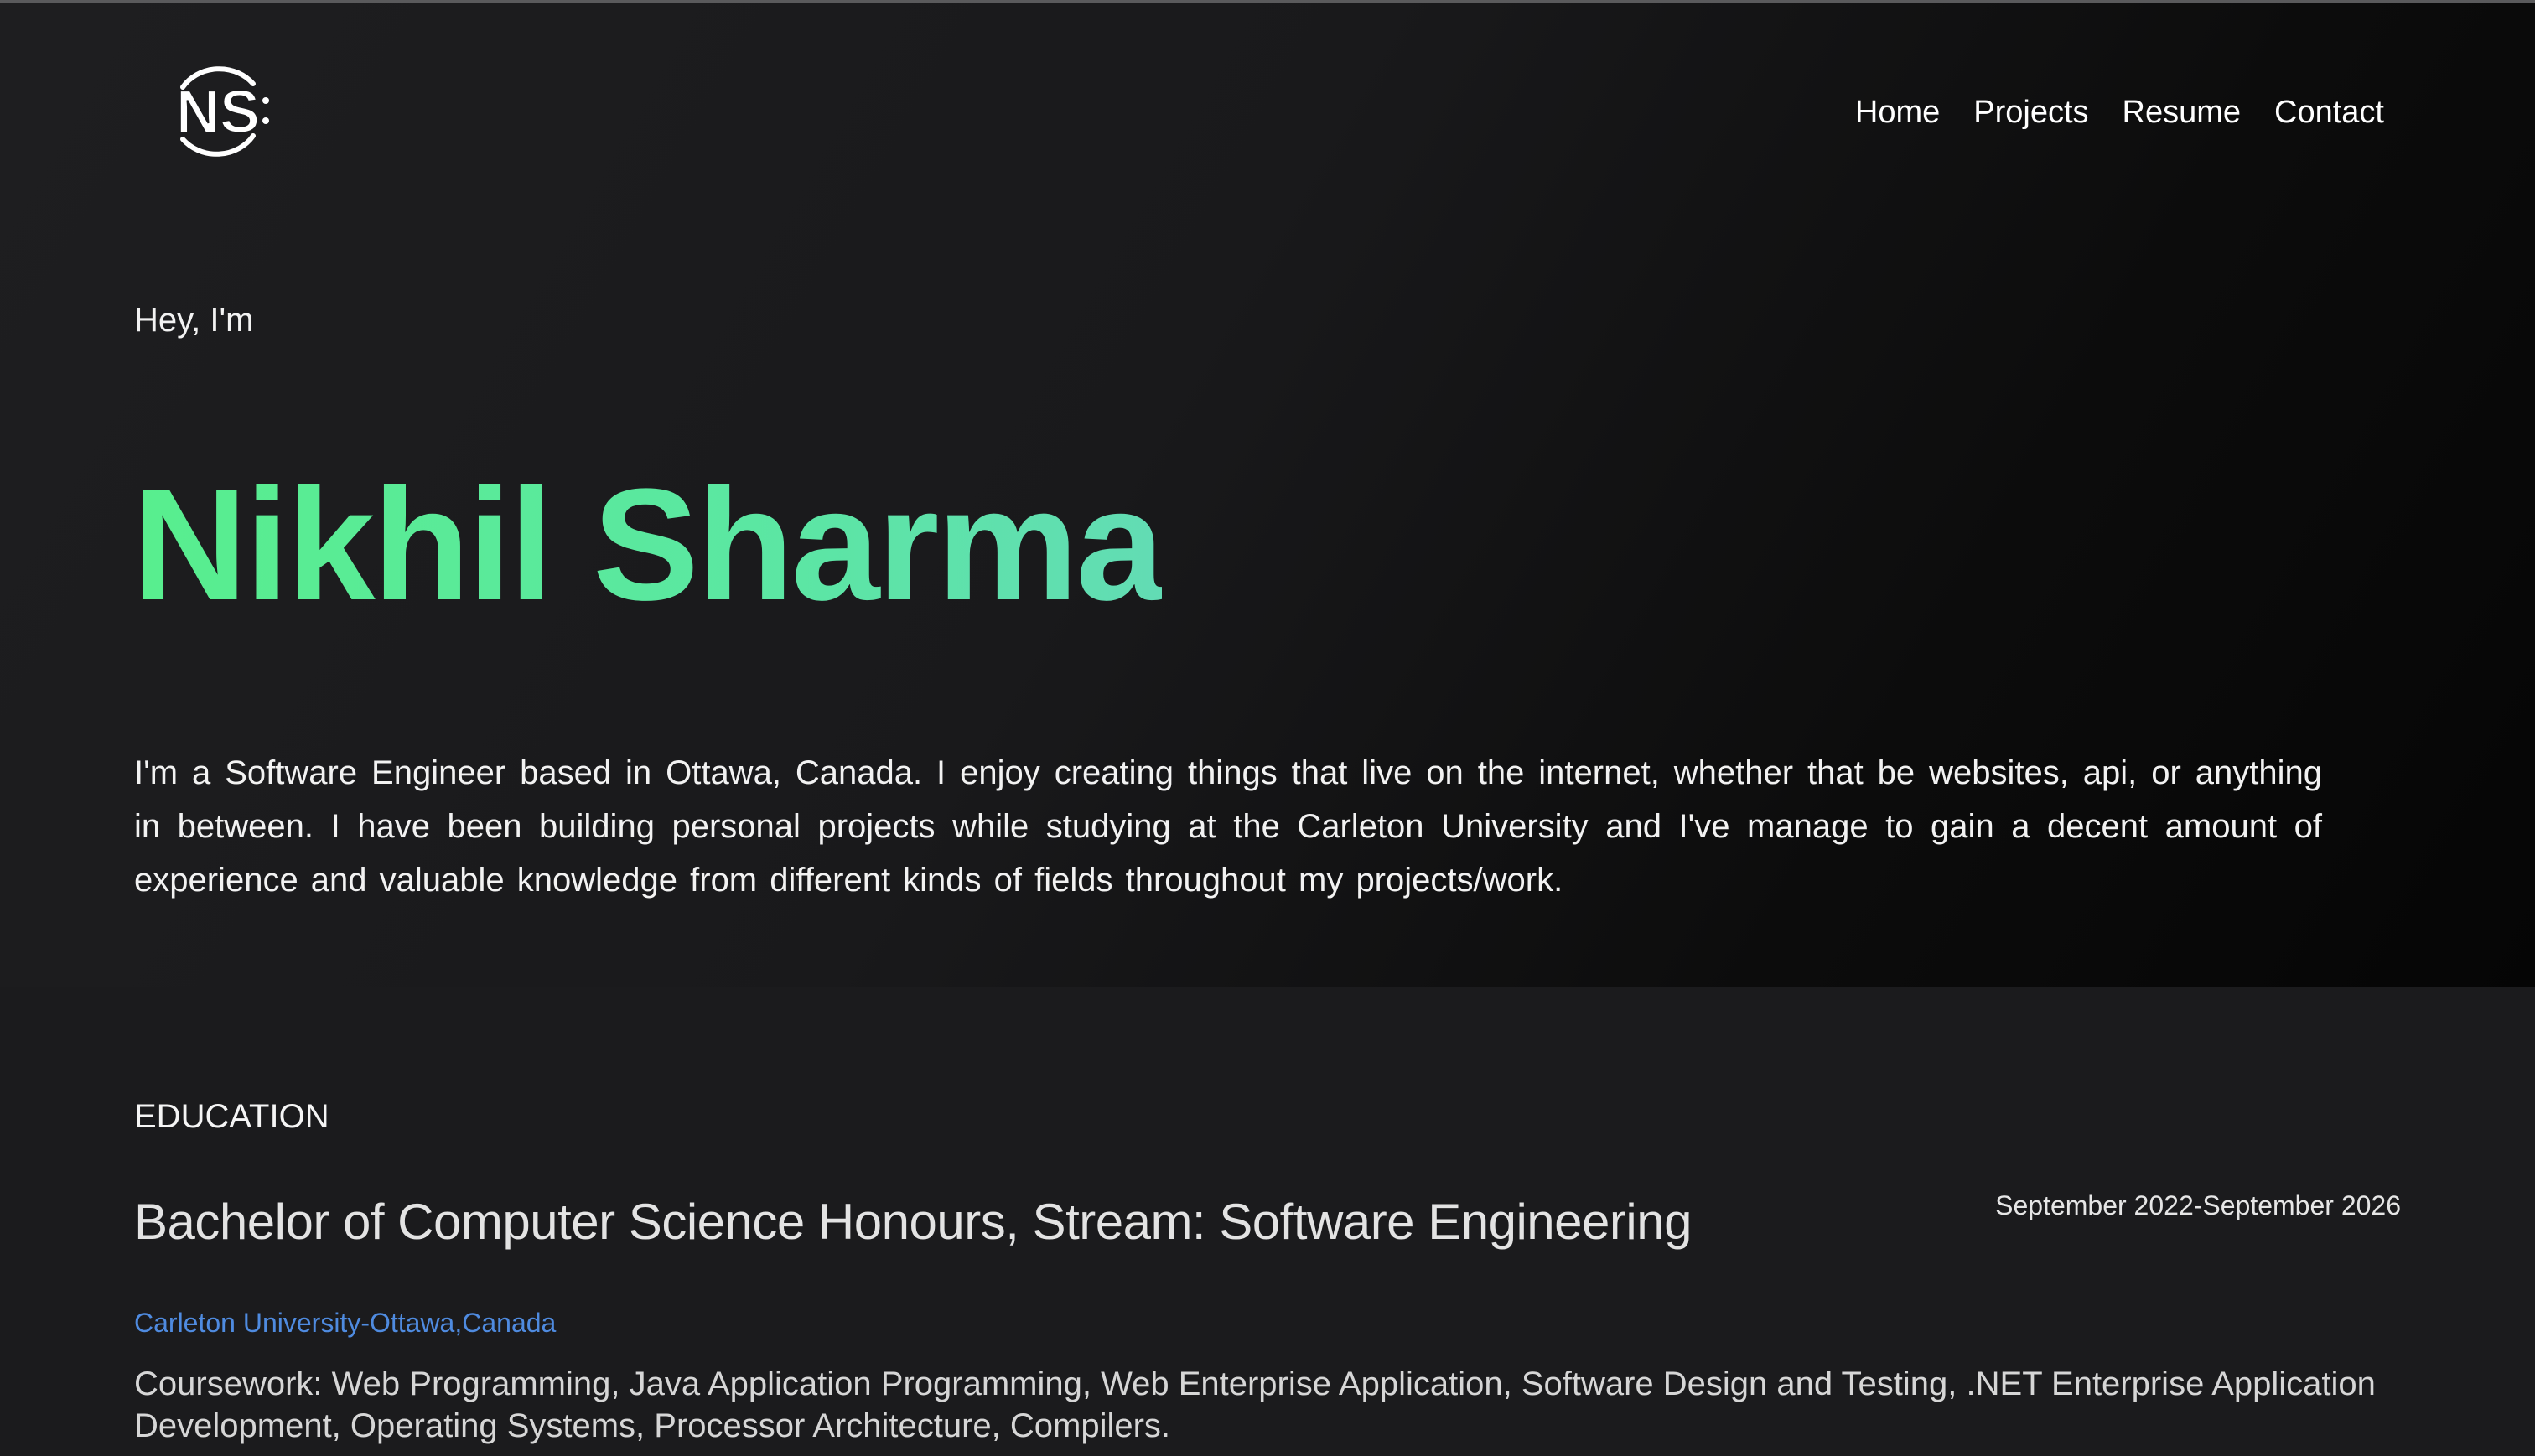 This screenshot has height=1456, width=2535. Describe the element at coordinates (648, 545) in the screenshot. I see `hero-name: Nikhil Sharma` at that location.